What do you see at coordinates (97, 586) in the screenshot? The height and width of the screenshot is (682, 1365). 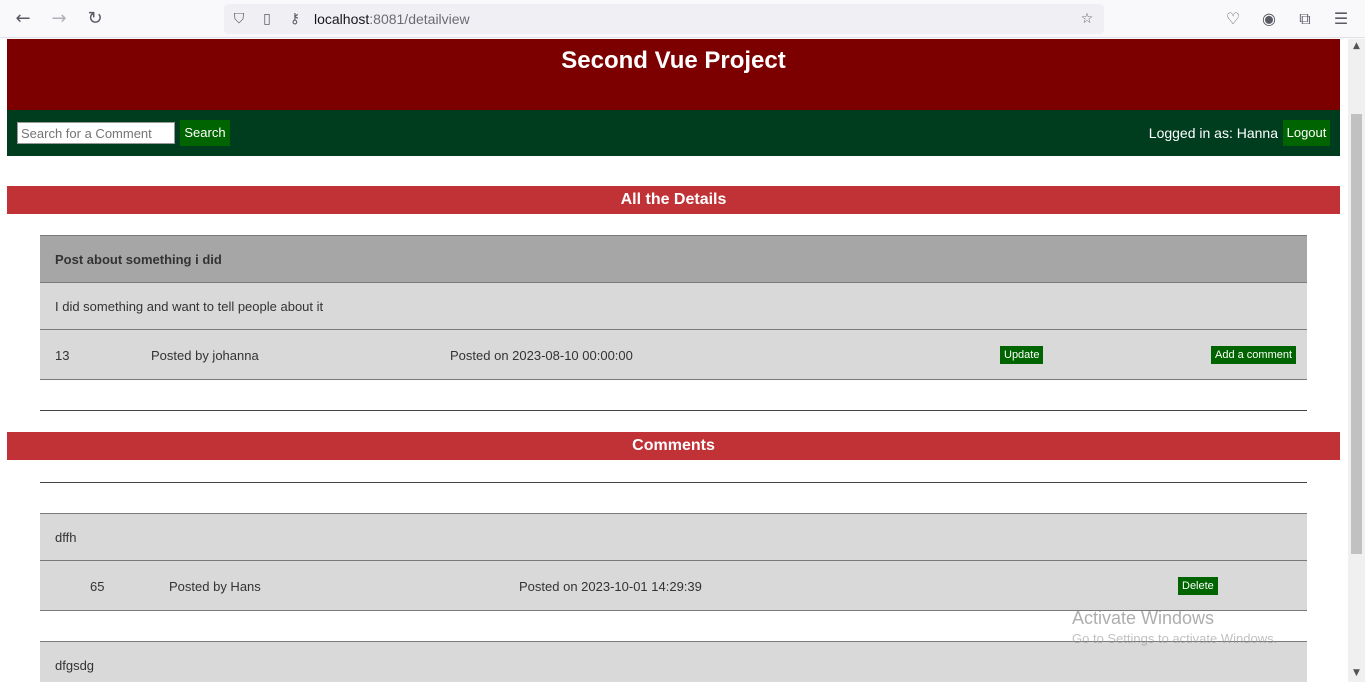 I see `comment-id: 65` at bounding box center [97, 586].